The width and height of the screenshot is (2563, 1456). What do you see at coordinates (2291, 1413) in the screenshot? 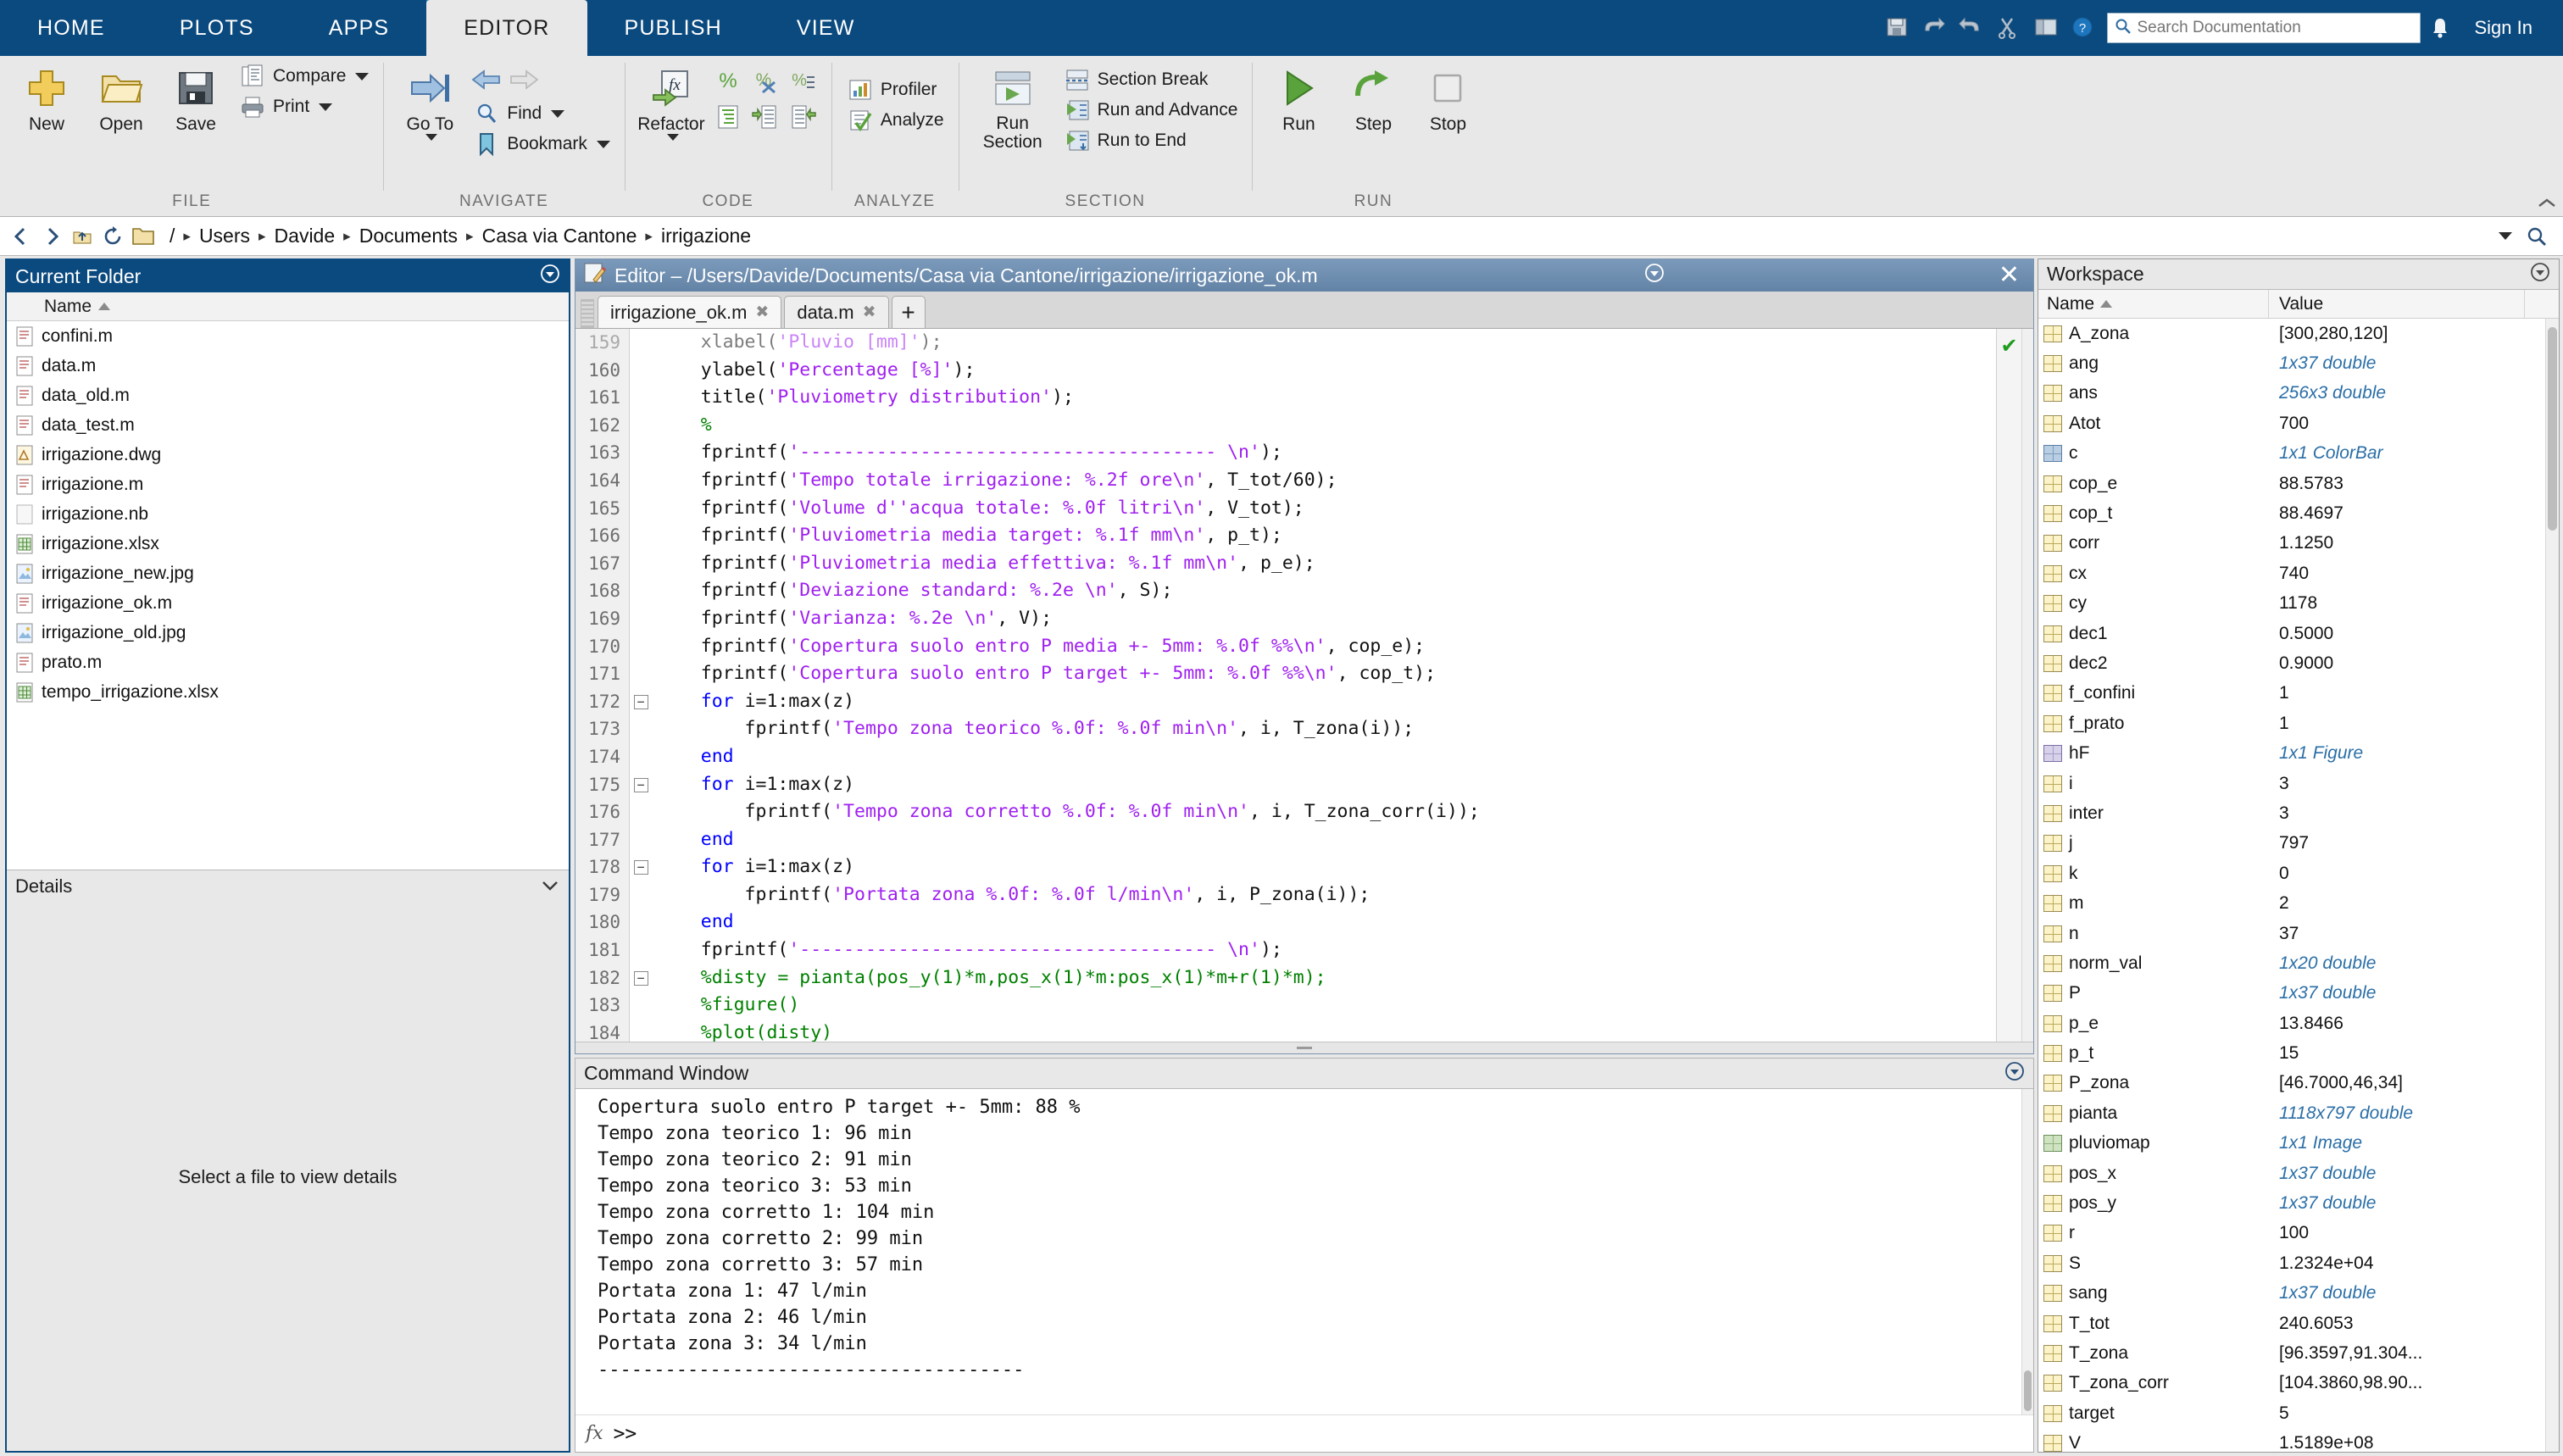
I see `table-row: target 5` at bounding box center [2291, 1413].